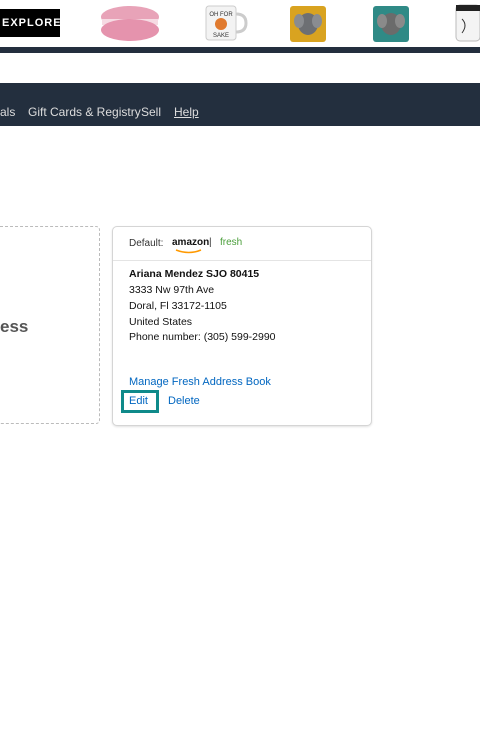 This screenshot has height=750, width=480. Describe the element at coordinates (466, 24) in the screenshot. I see `travel-mug-image` at that location.